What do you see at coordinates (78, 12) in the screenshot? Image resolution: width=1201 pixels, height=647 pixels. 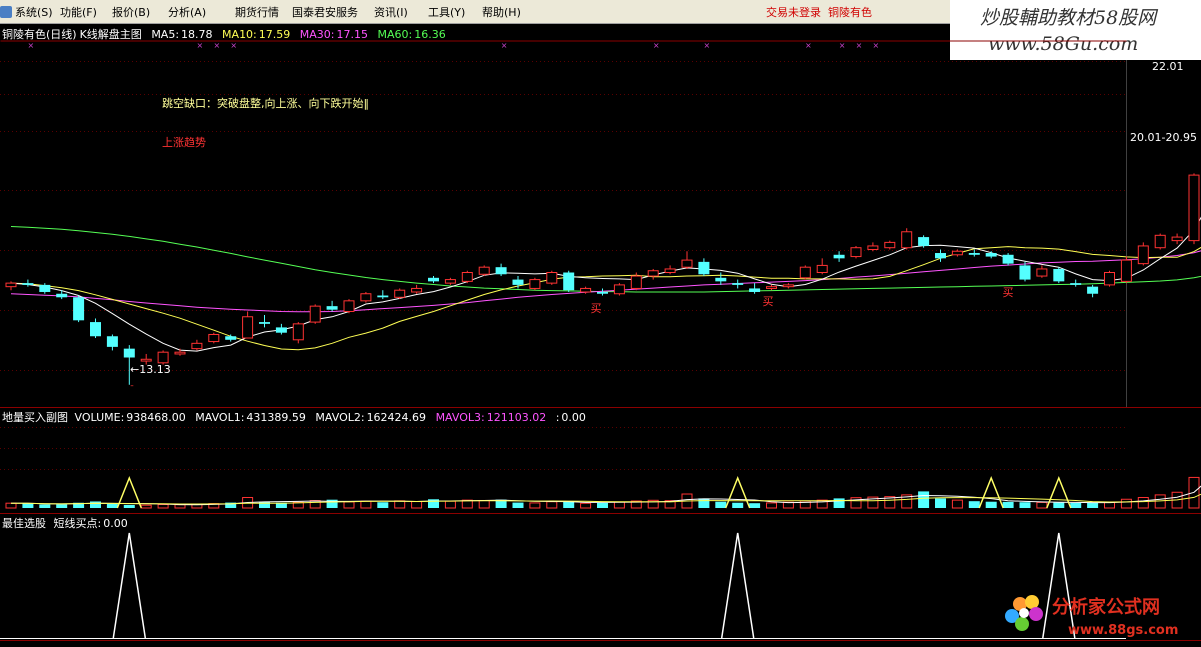 I see `menu-item-1: 功能(F)` at bounding box center [78, 12].